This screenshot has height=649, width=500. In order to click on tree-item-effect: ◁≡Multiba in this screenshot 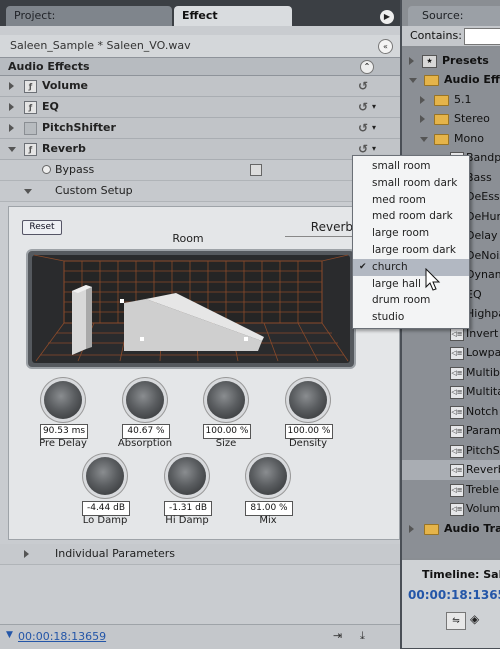, I will do `click(451, 373)`.